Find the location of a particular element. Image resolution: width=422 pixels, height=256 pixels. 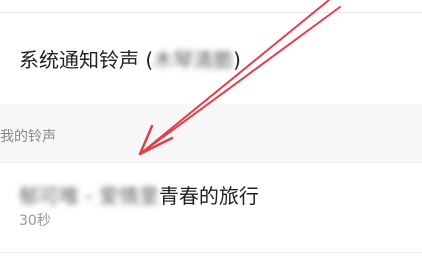

system-ringtone-close: ) is located at coordinates (237, 60).